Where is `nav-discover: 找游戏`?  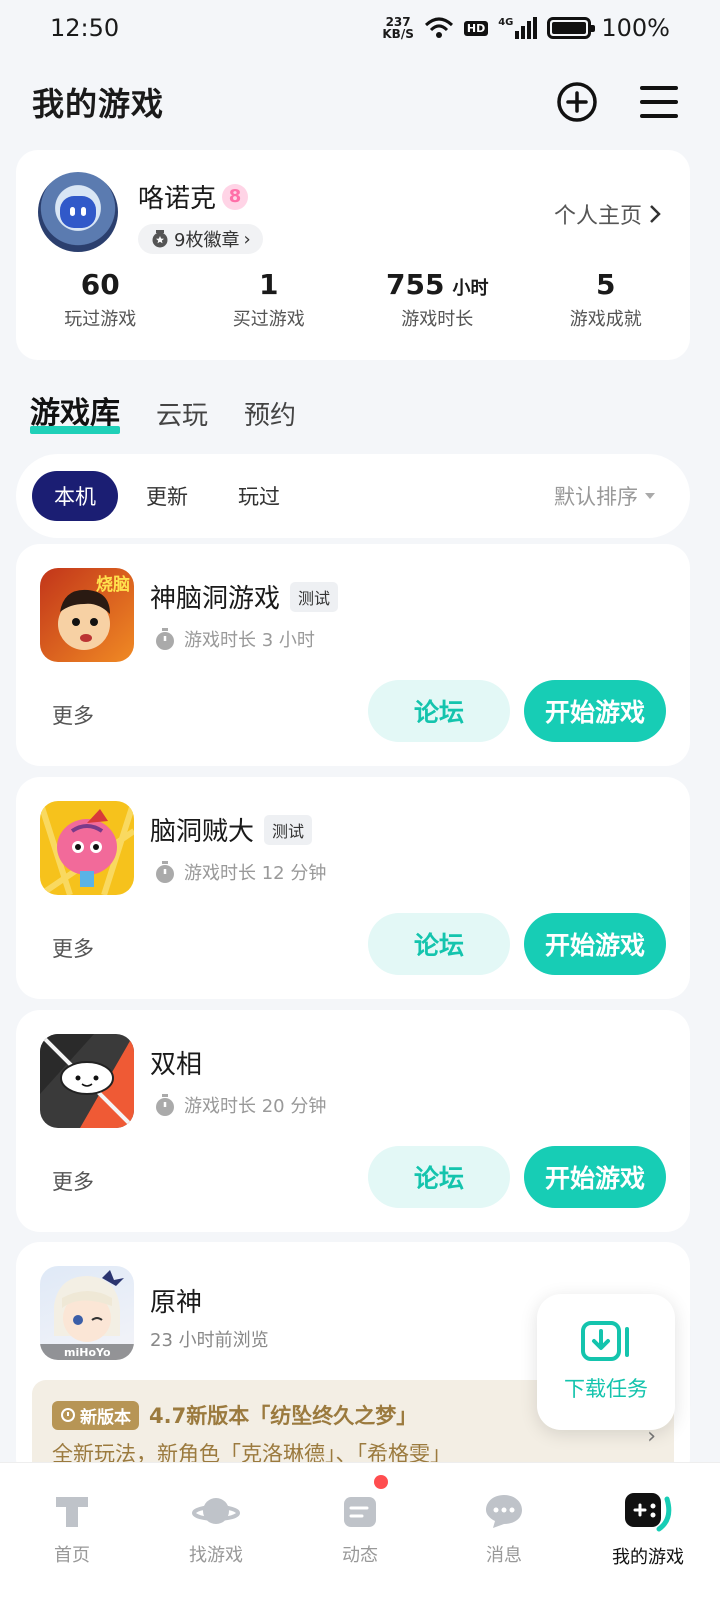 nav-discover: 找游戏 is located at coordinates (216, 1531).